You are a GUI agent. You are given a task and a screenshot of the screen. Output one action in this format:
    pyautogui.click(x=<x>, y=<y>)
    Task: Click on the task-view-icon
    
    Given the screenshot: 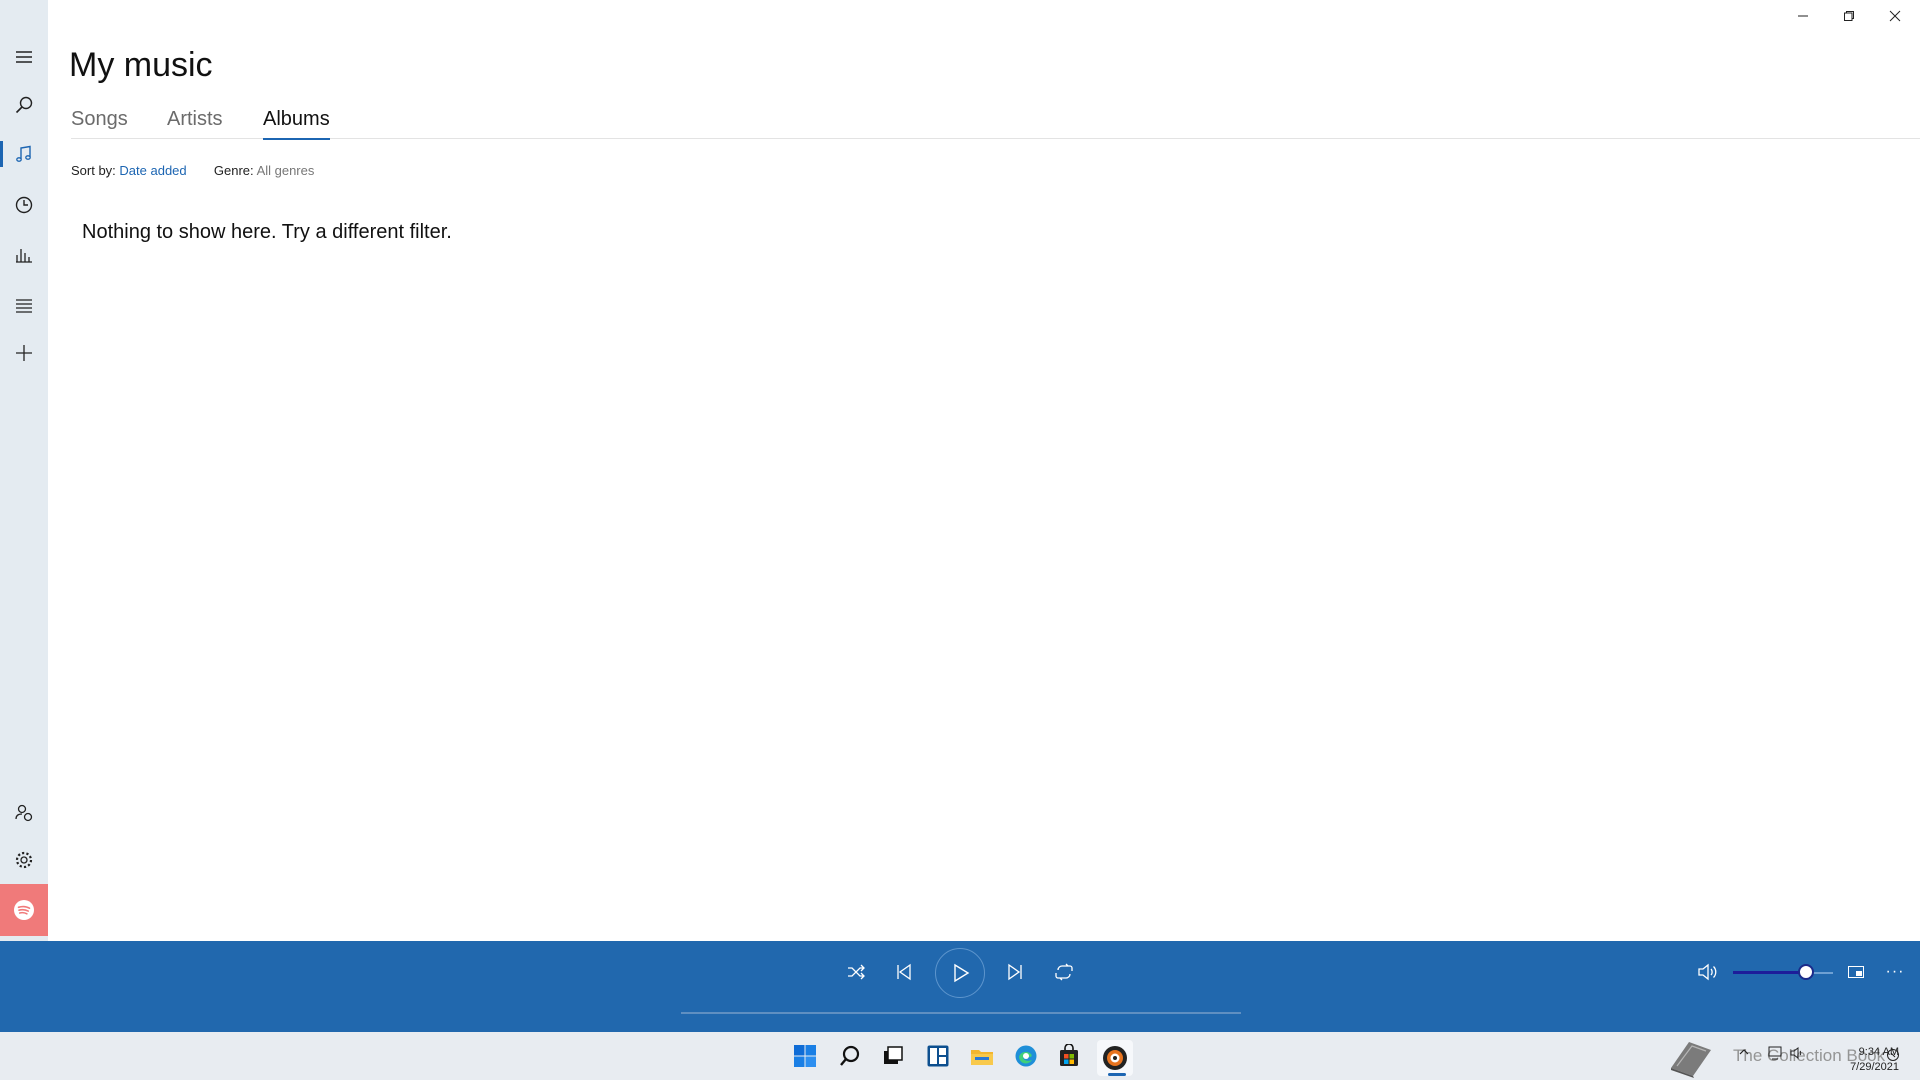 What is the action you would take?
    pyautogui.click(x=893, y=1055)
    